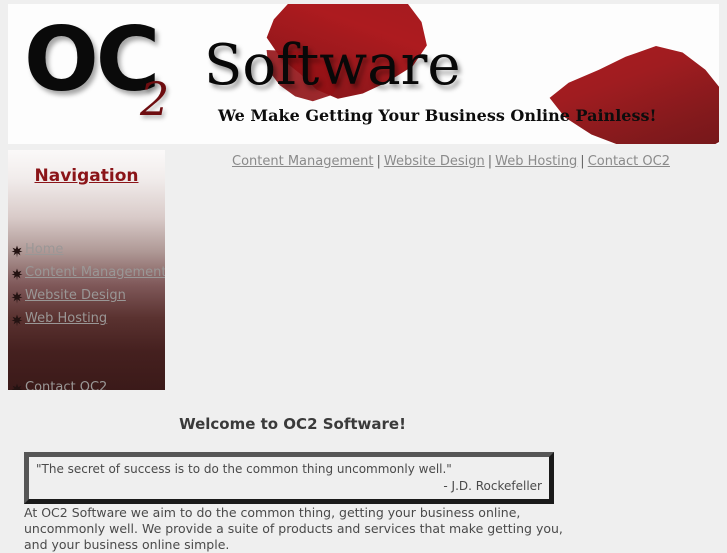  Describe the element at coordinates (302, 161) in the screenshot. I see `topnav-link-content-management: Content Management` at that location.